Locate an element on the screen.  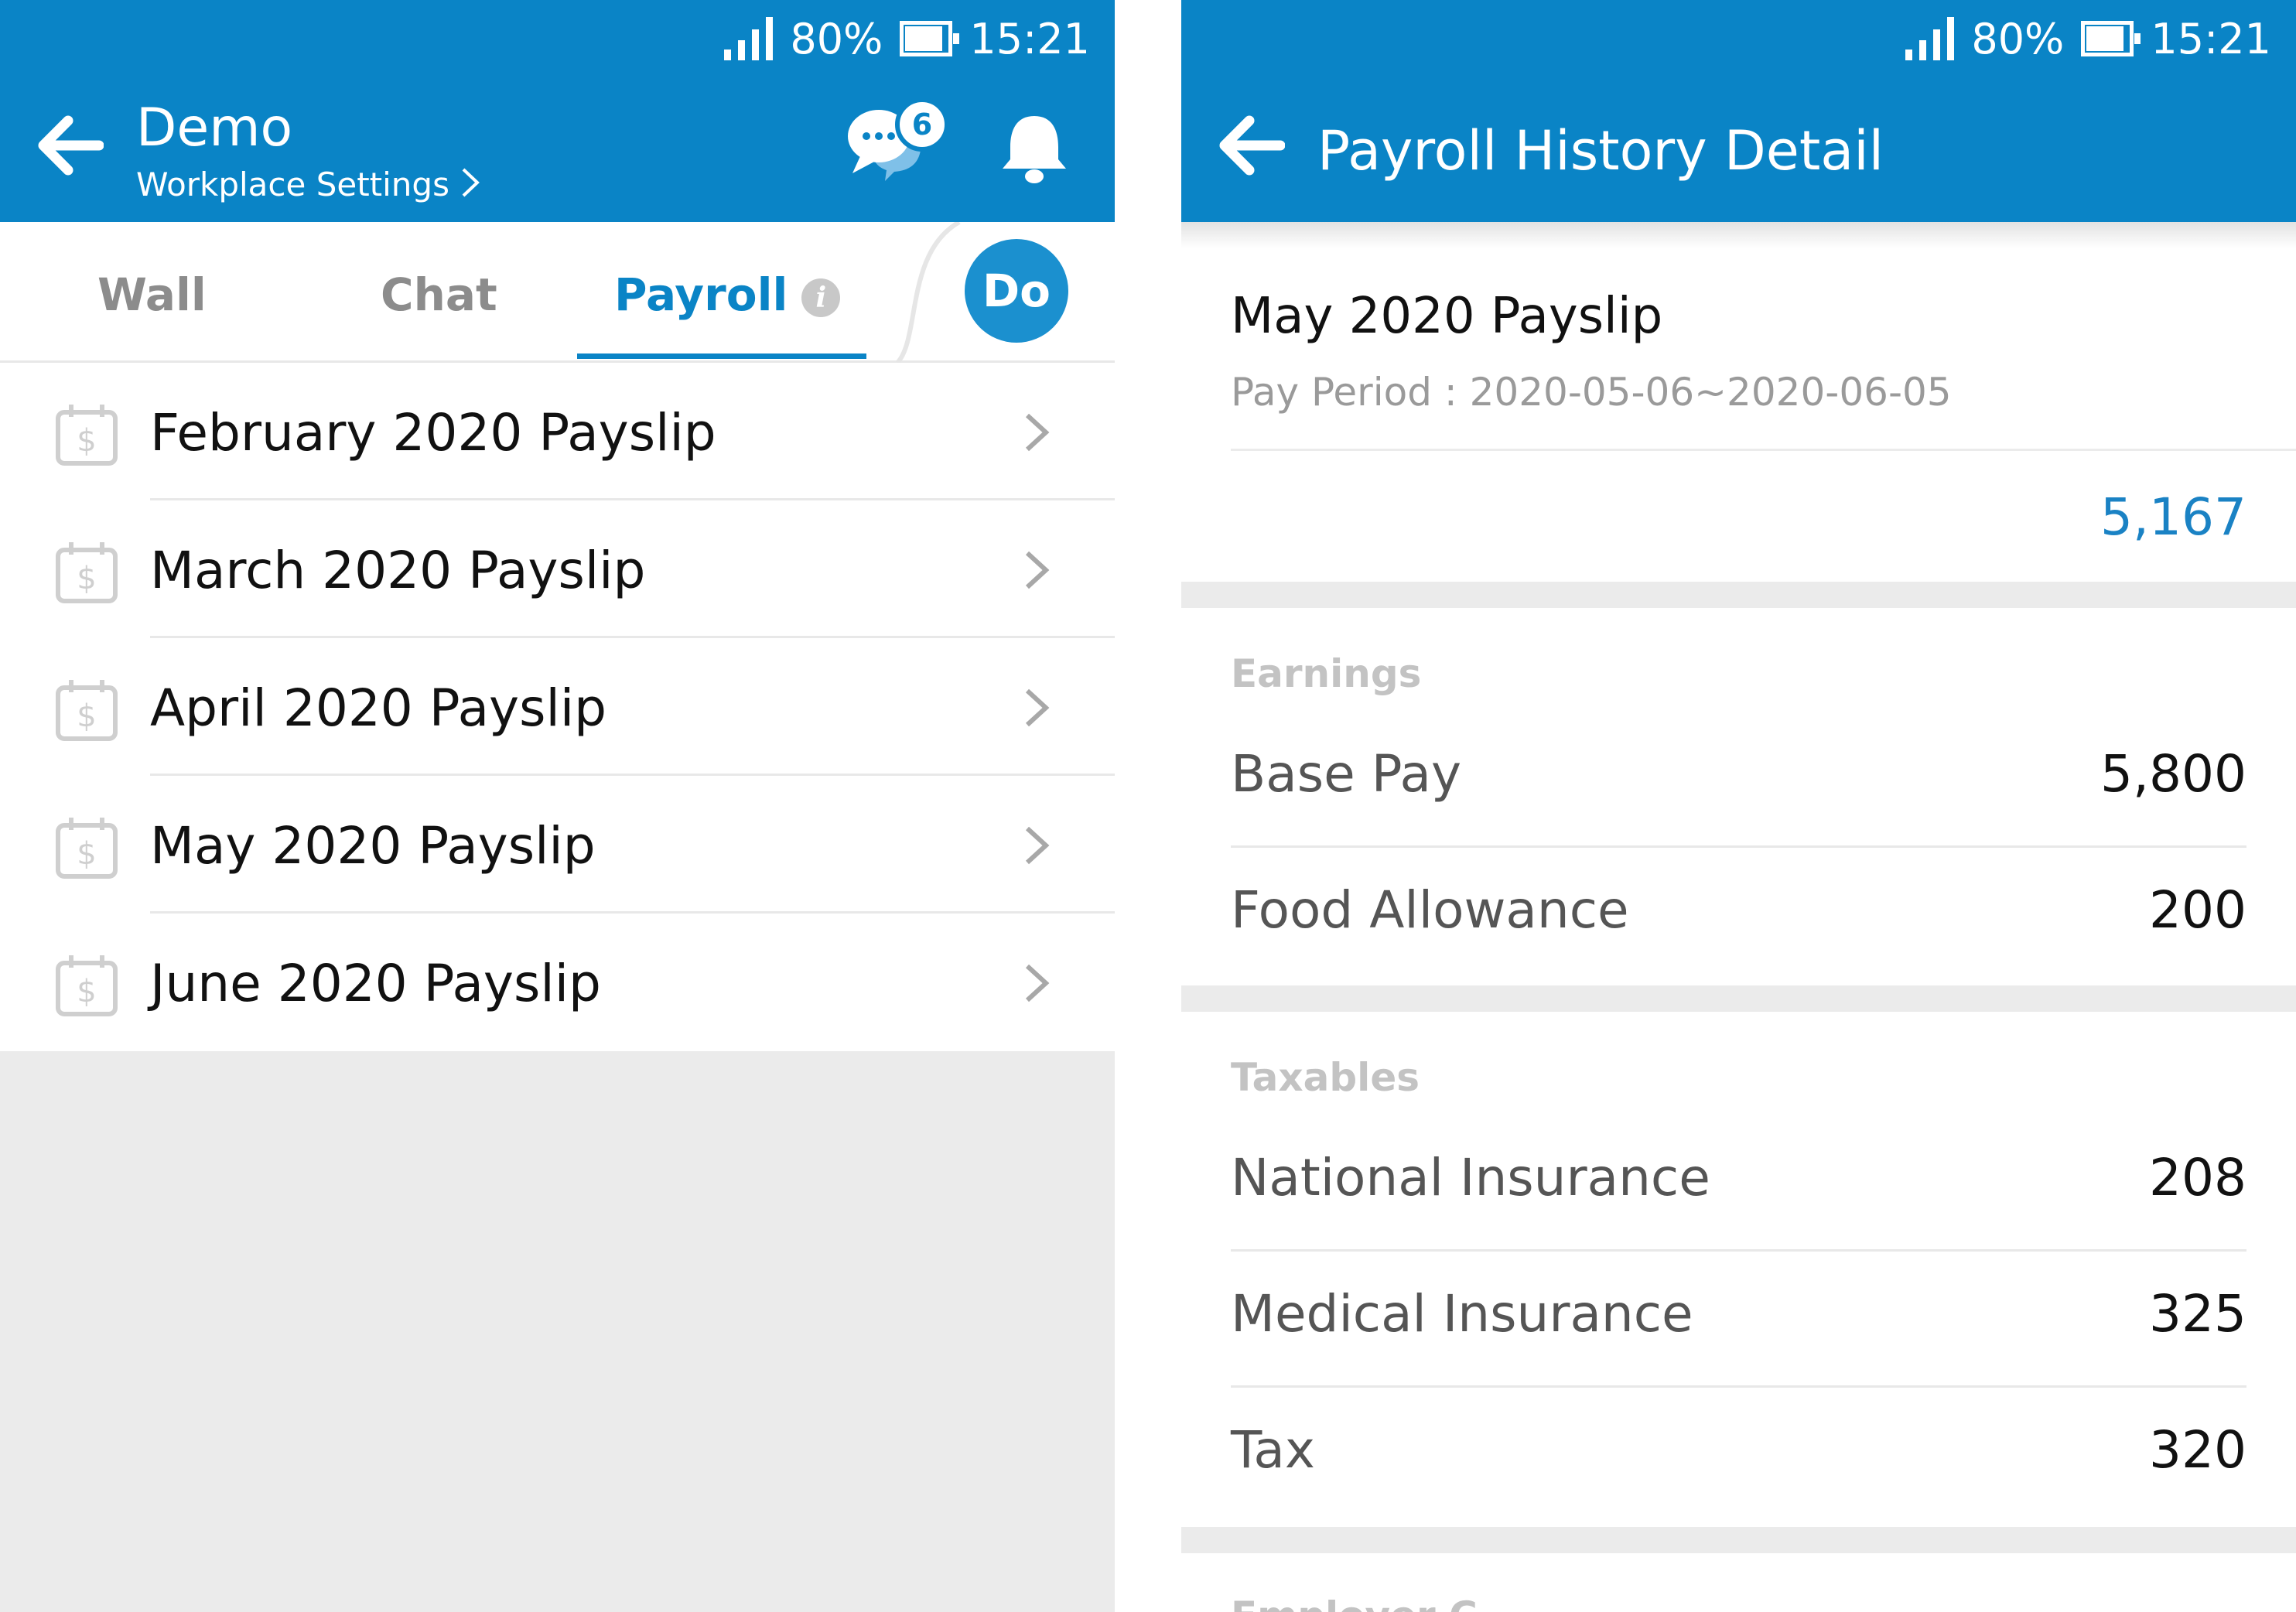
avatar: Do is located at coordinates (1017, 291).